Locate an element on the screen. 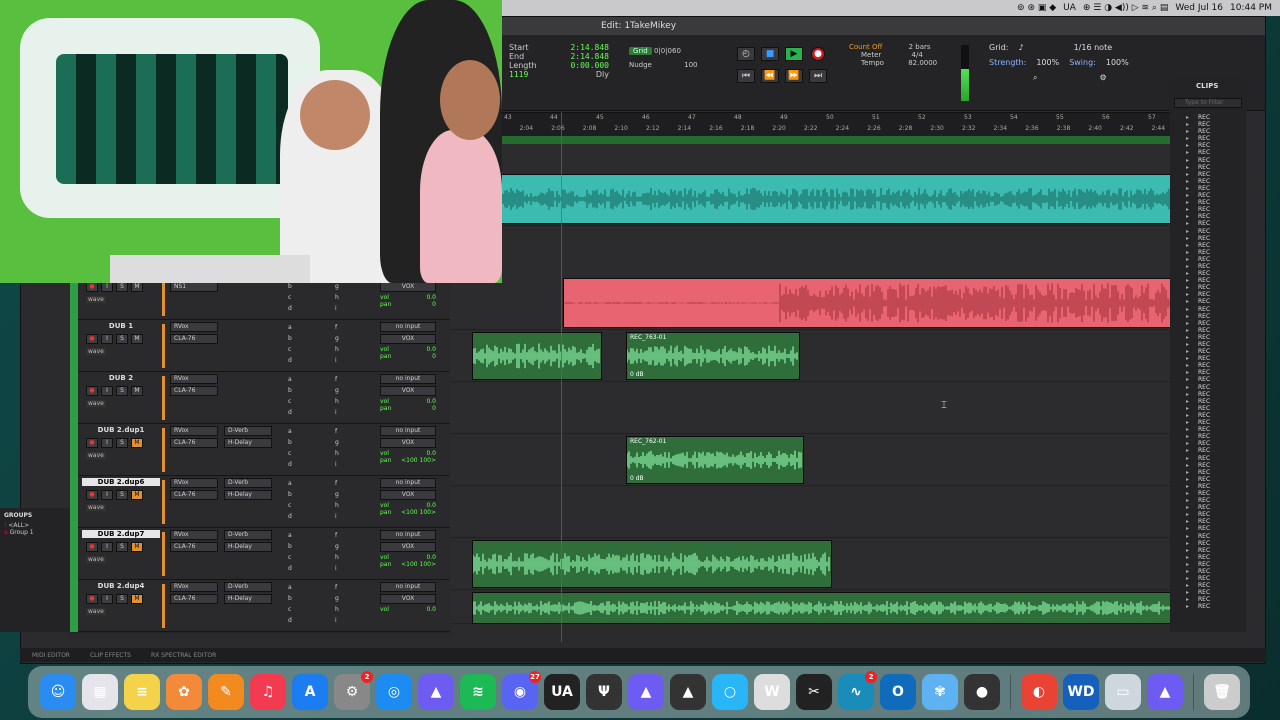 The height and width of the screenshot is (720, 1280). track-name: DUB 2.dup1 is located at coordinates (121, 430).